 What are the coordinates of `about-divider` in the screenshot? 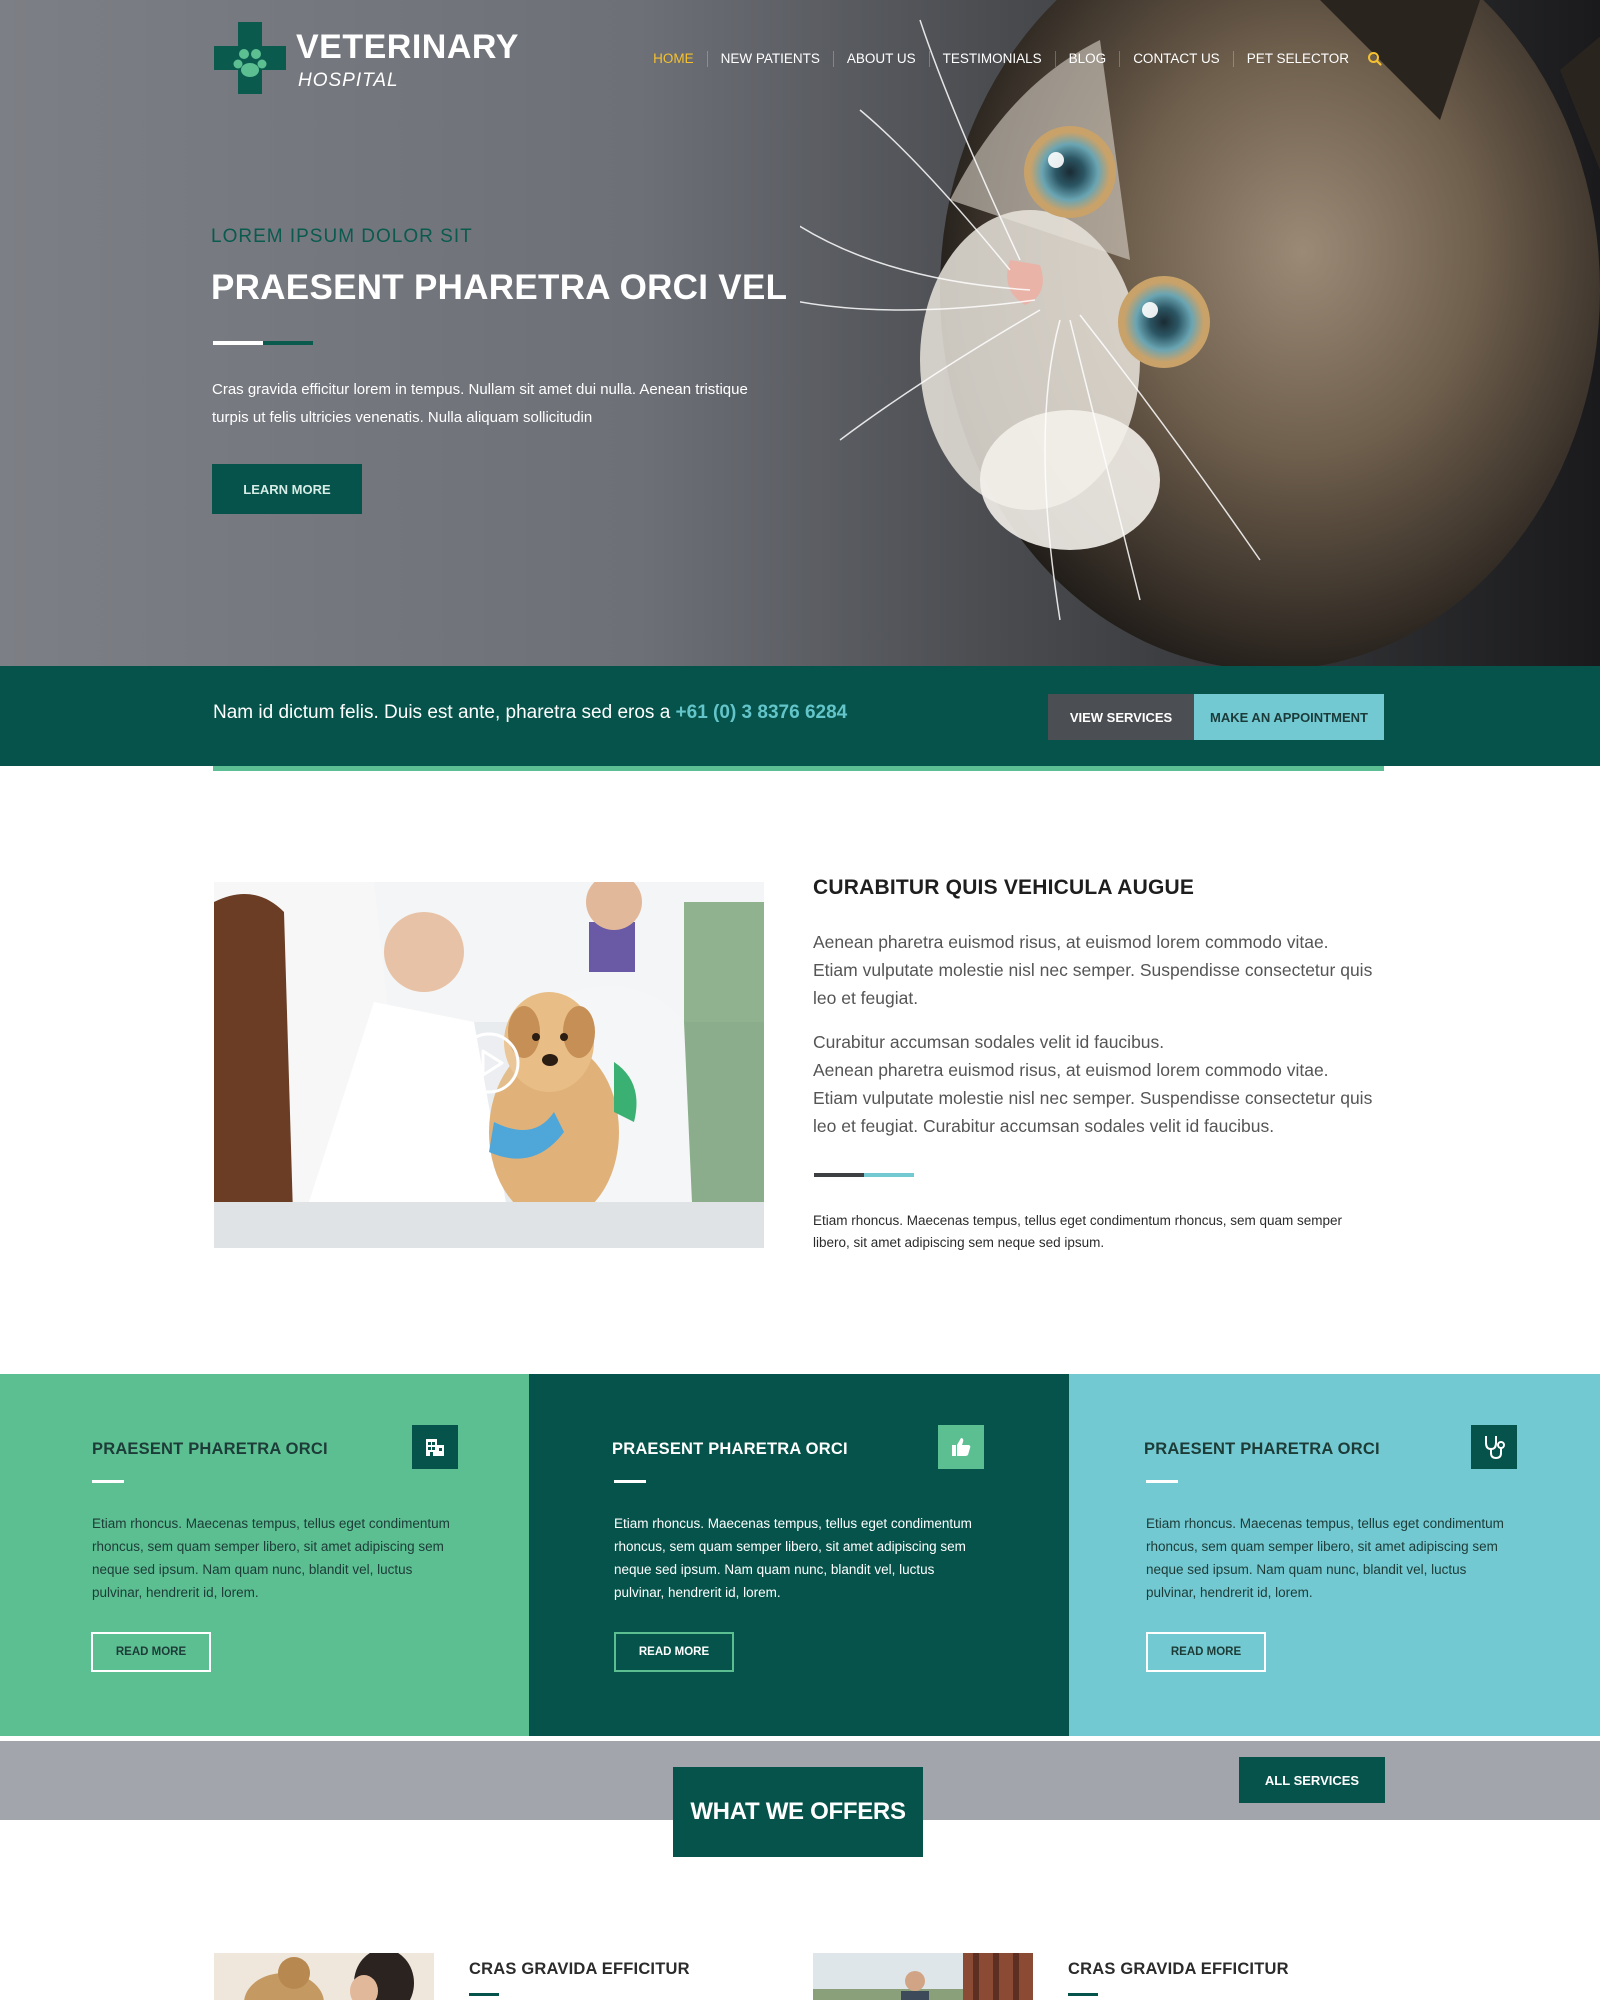 It's located at (864, 1175).